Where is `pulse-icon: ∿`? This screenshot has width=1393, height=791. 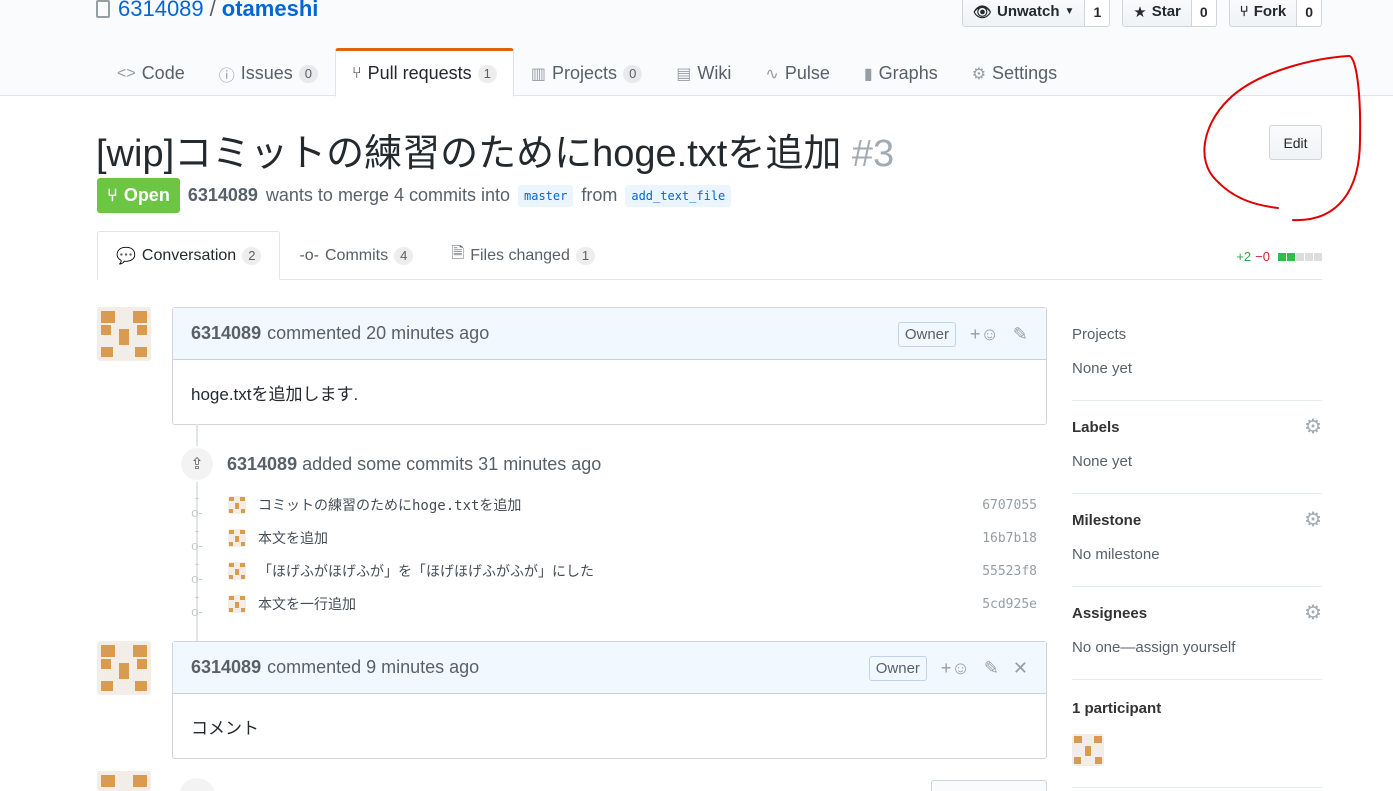 pulse-icon: ∿ is located at coordinates (772, 74).